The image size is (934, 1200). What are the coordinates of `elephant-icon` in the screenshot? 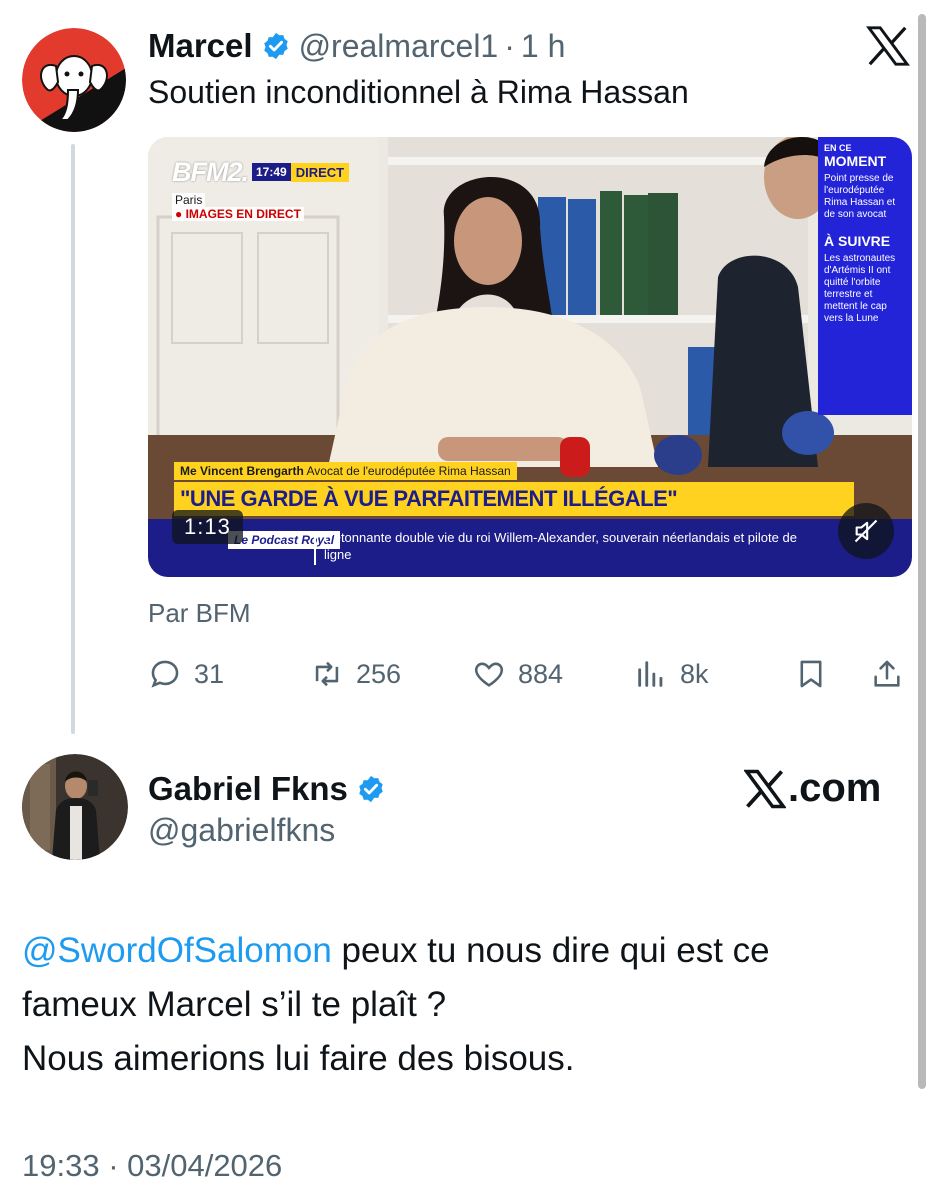 It's located at (74, 80).